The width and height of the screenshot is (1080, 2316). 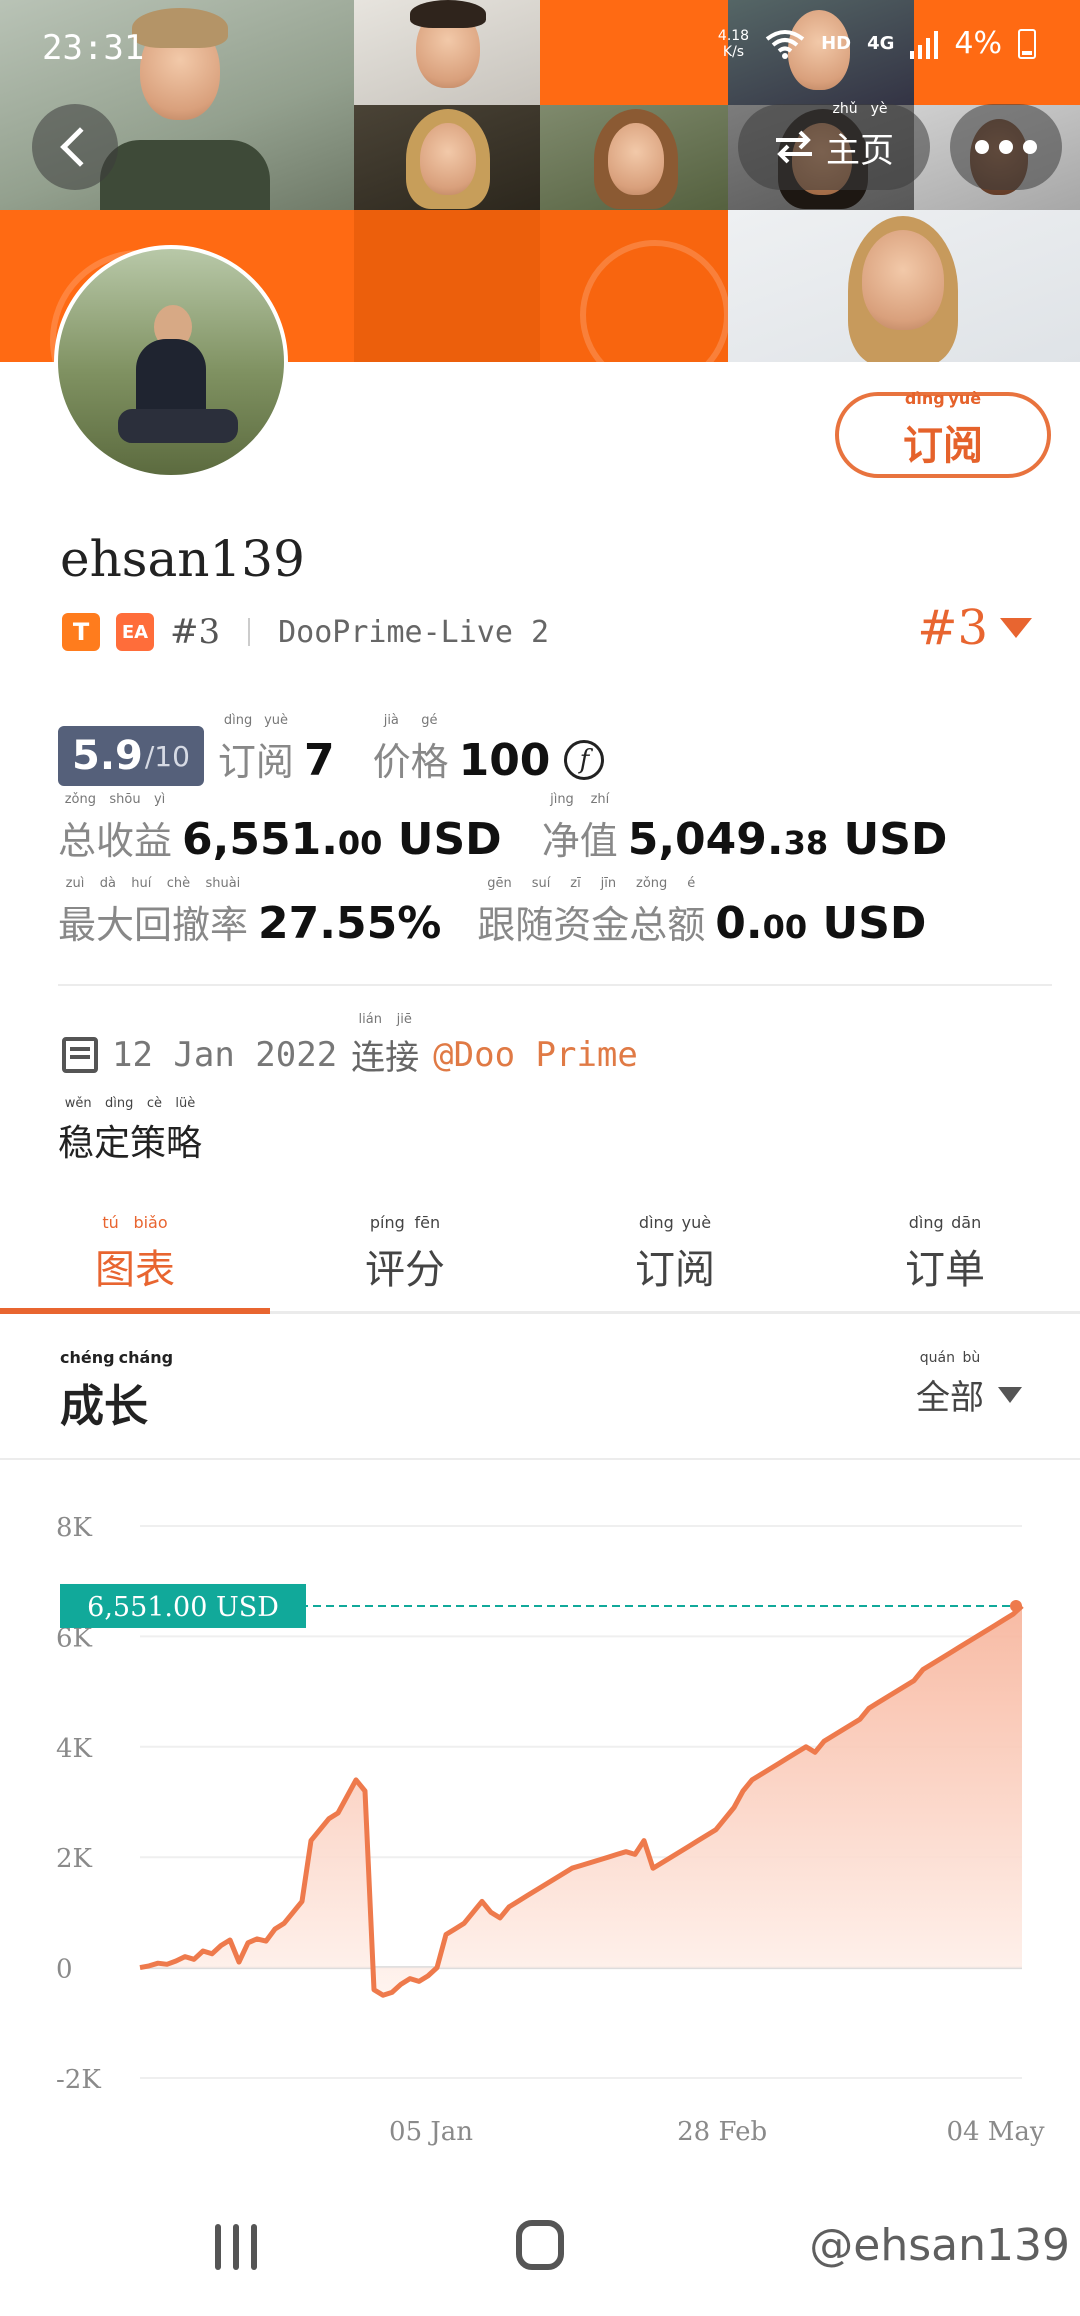 What do you see at coordinates (150, 1222) in the screenshot?
I see `pinyin: biǎo` at bounding box center [150, 1222].